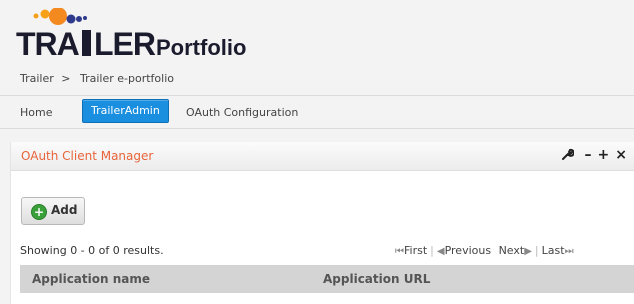  What do you see at coordinates (591, 155) in the screenshot?
I see `minimize-icon: –` at bounding box center [591, 155].